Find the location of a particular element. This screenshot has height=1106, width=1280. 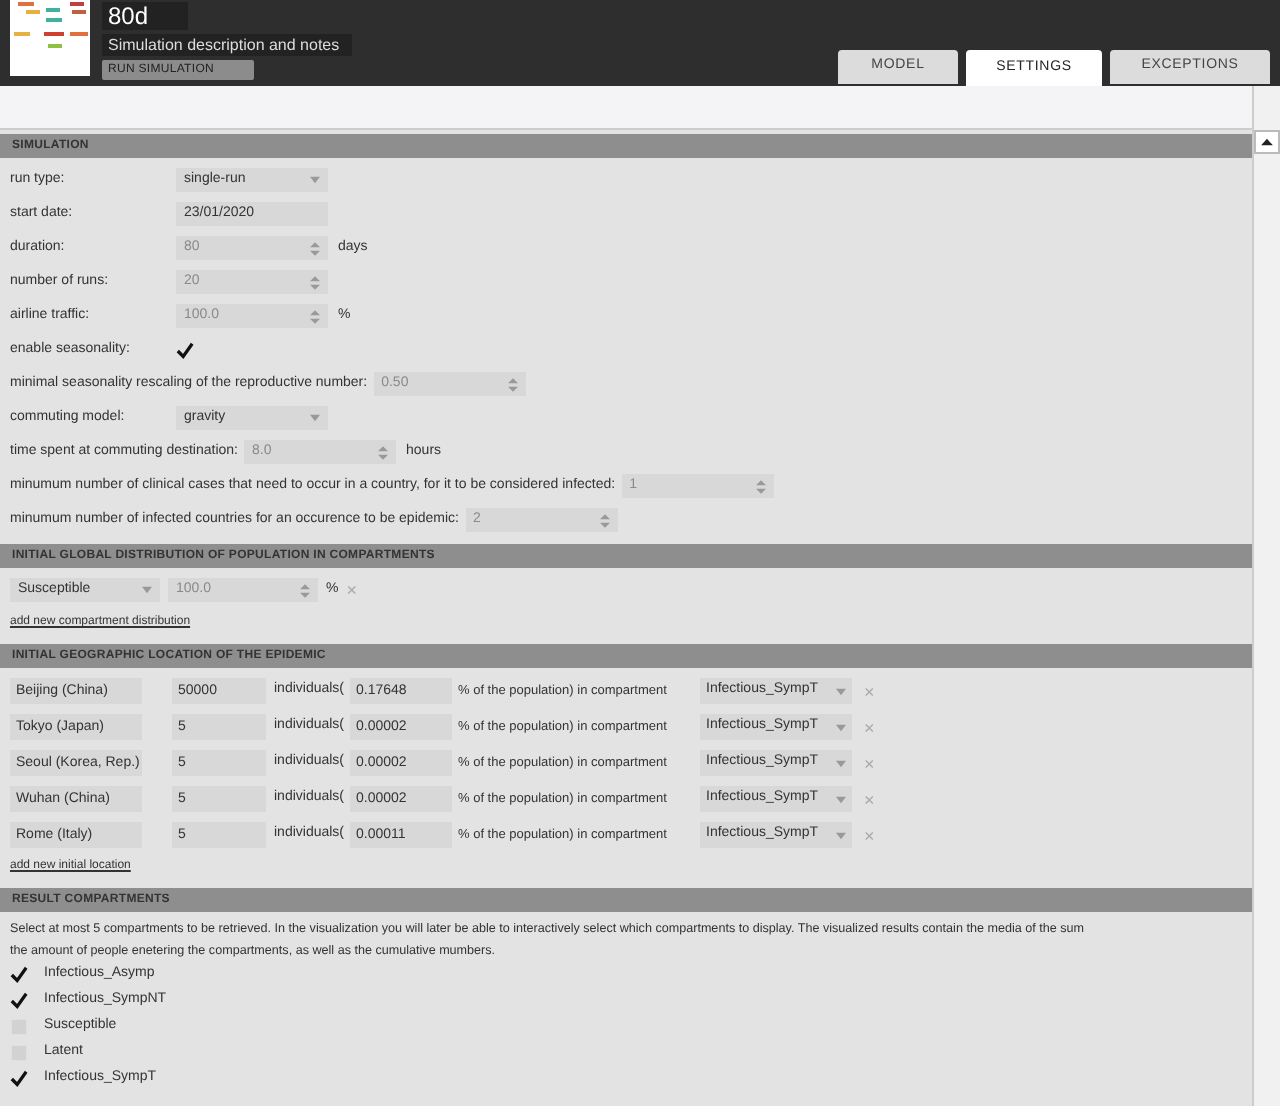

simulation-title: 80d is located at coordinates (145, 16).